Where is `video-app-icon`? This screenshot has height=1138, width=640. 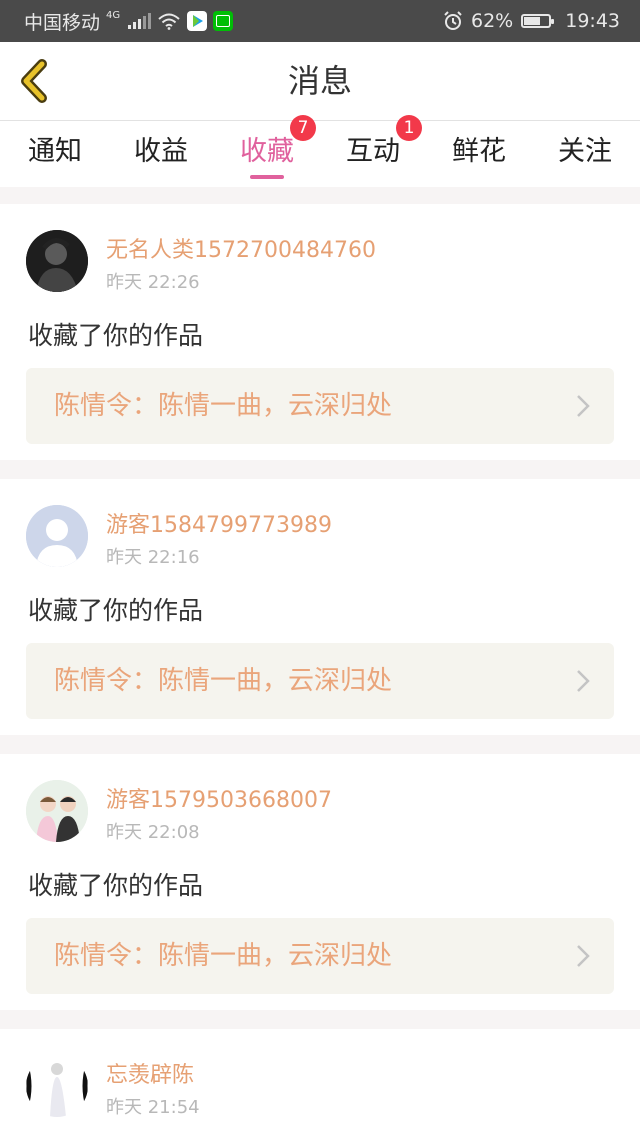
video-app-icon is located at coordinates (197, 21).